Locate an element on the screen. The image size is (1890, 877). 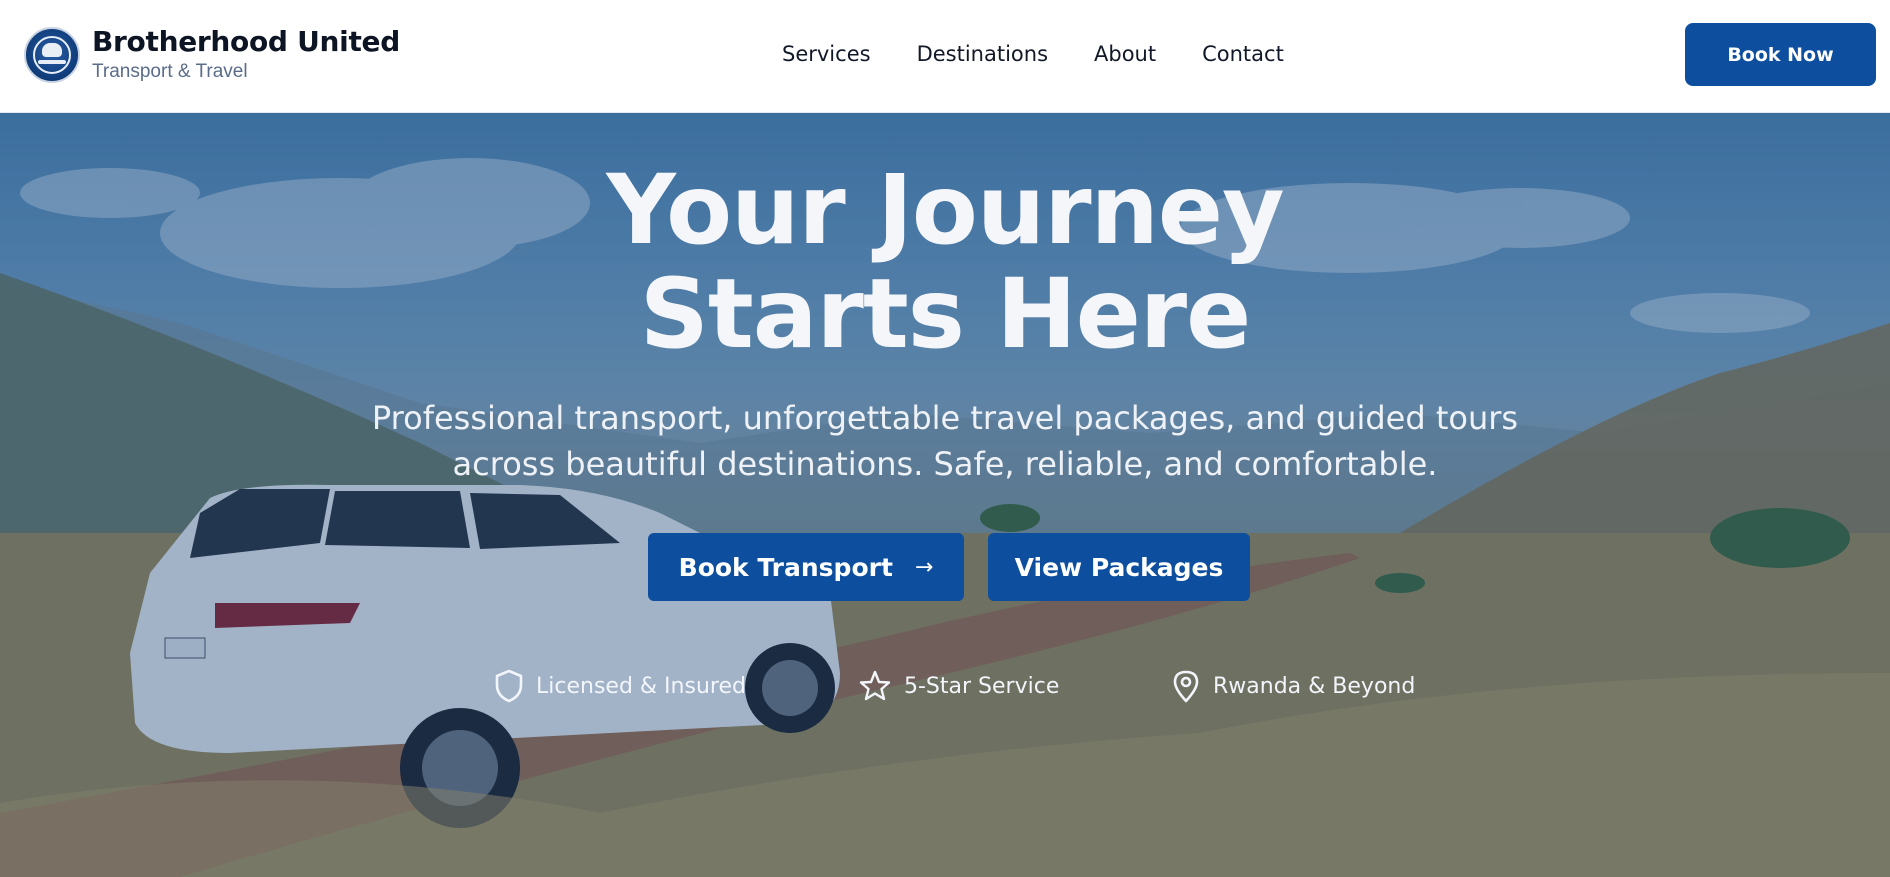
badge-licensed-label: Licensed & Insured is located at coordinates (641, 686).